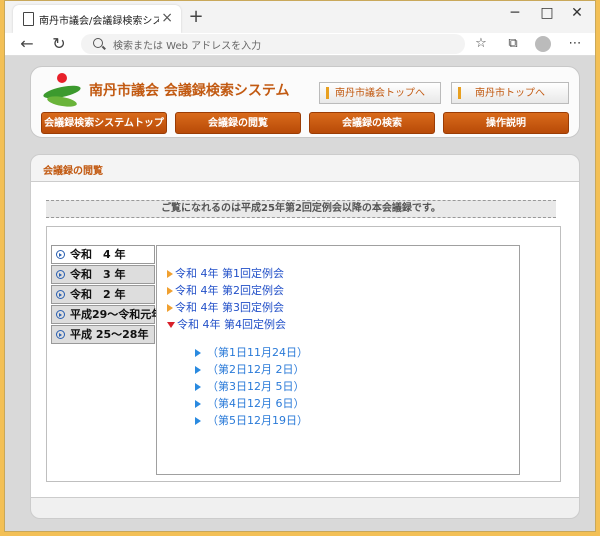  I want to click on browser-tab: 南丹市議会/会議録検索システム ×, so click(97, 19).